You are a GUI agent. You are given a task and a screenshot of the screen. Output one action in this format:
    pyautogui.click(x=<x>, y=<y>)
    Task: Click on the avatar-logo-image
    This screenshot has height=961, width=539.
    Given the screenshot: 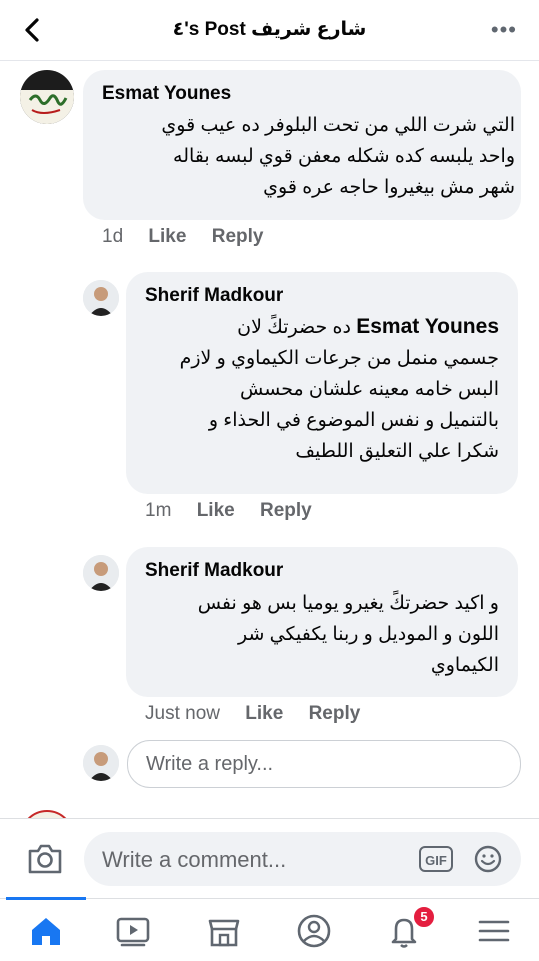 What is the action you would take?
    pyautogui.click(x=47, y=107)
    